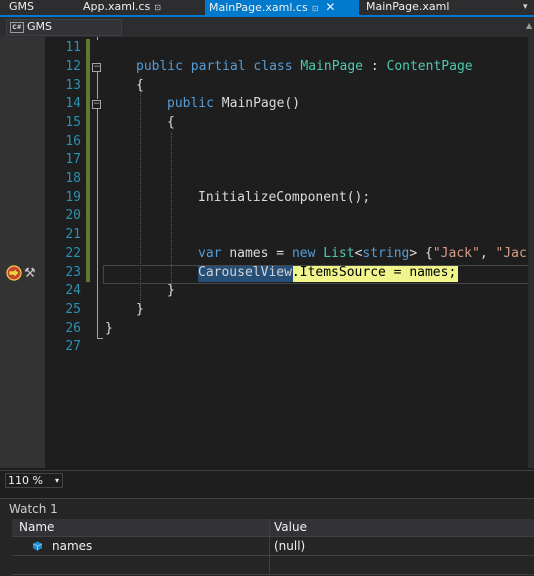  Describe the element at coordinates (73, 253) in the screenshot. I see `line-number: 22` at that location.